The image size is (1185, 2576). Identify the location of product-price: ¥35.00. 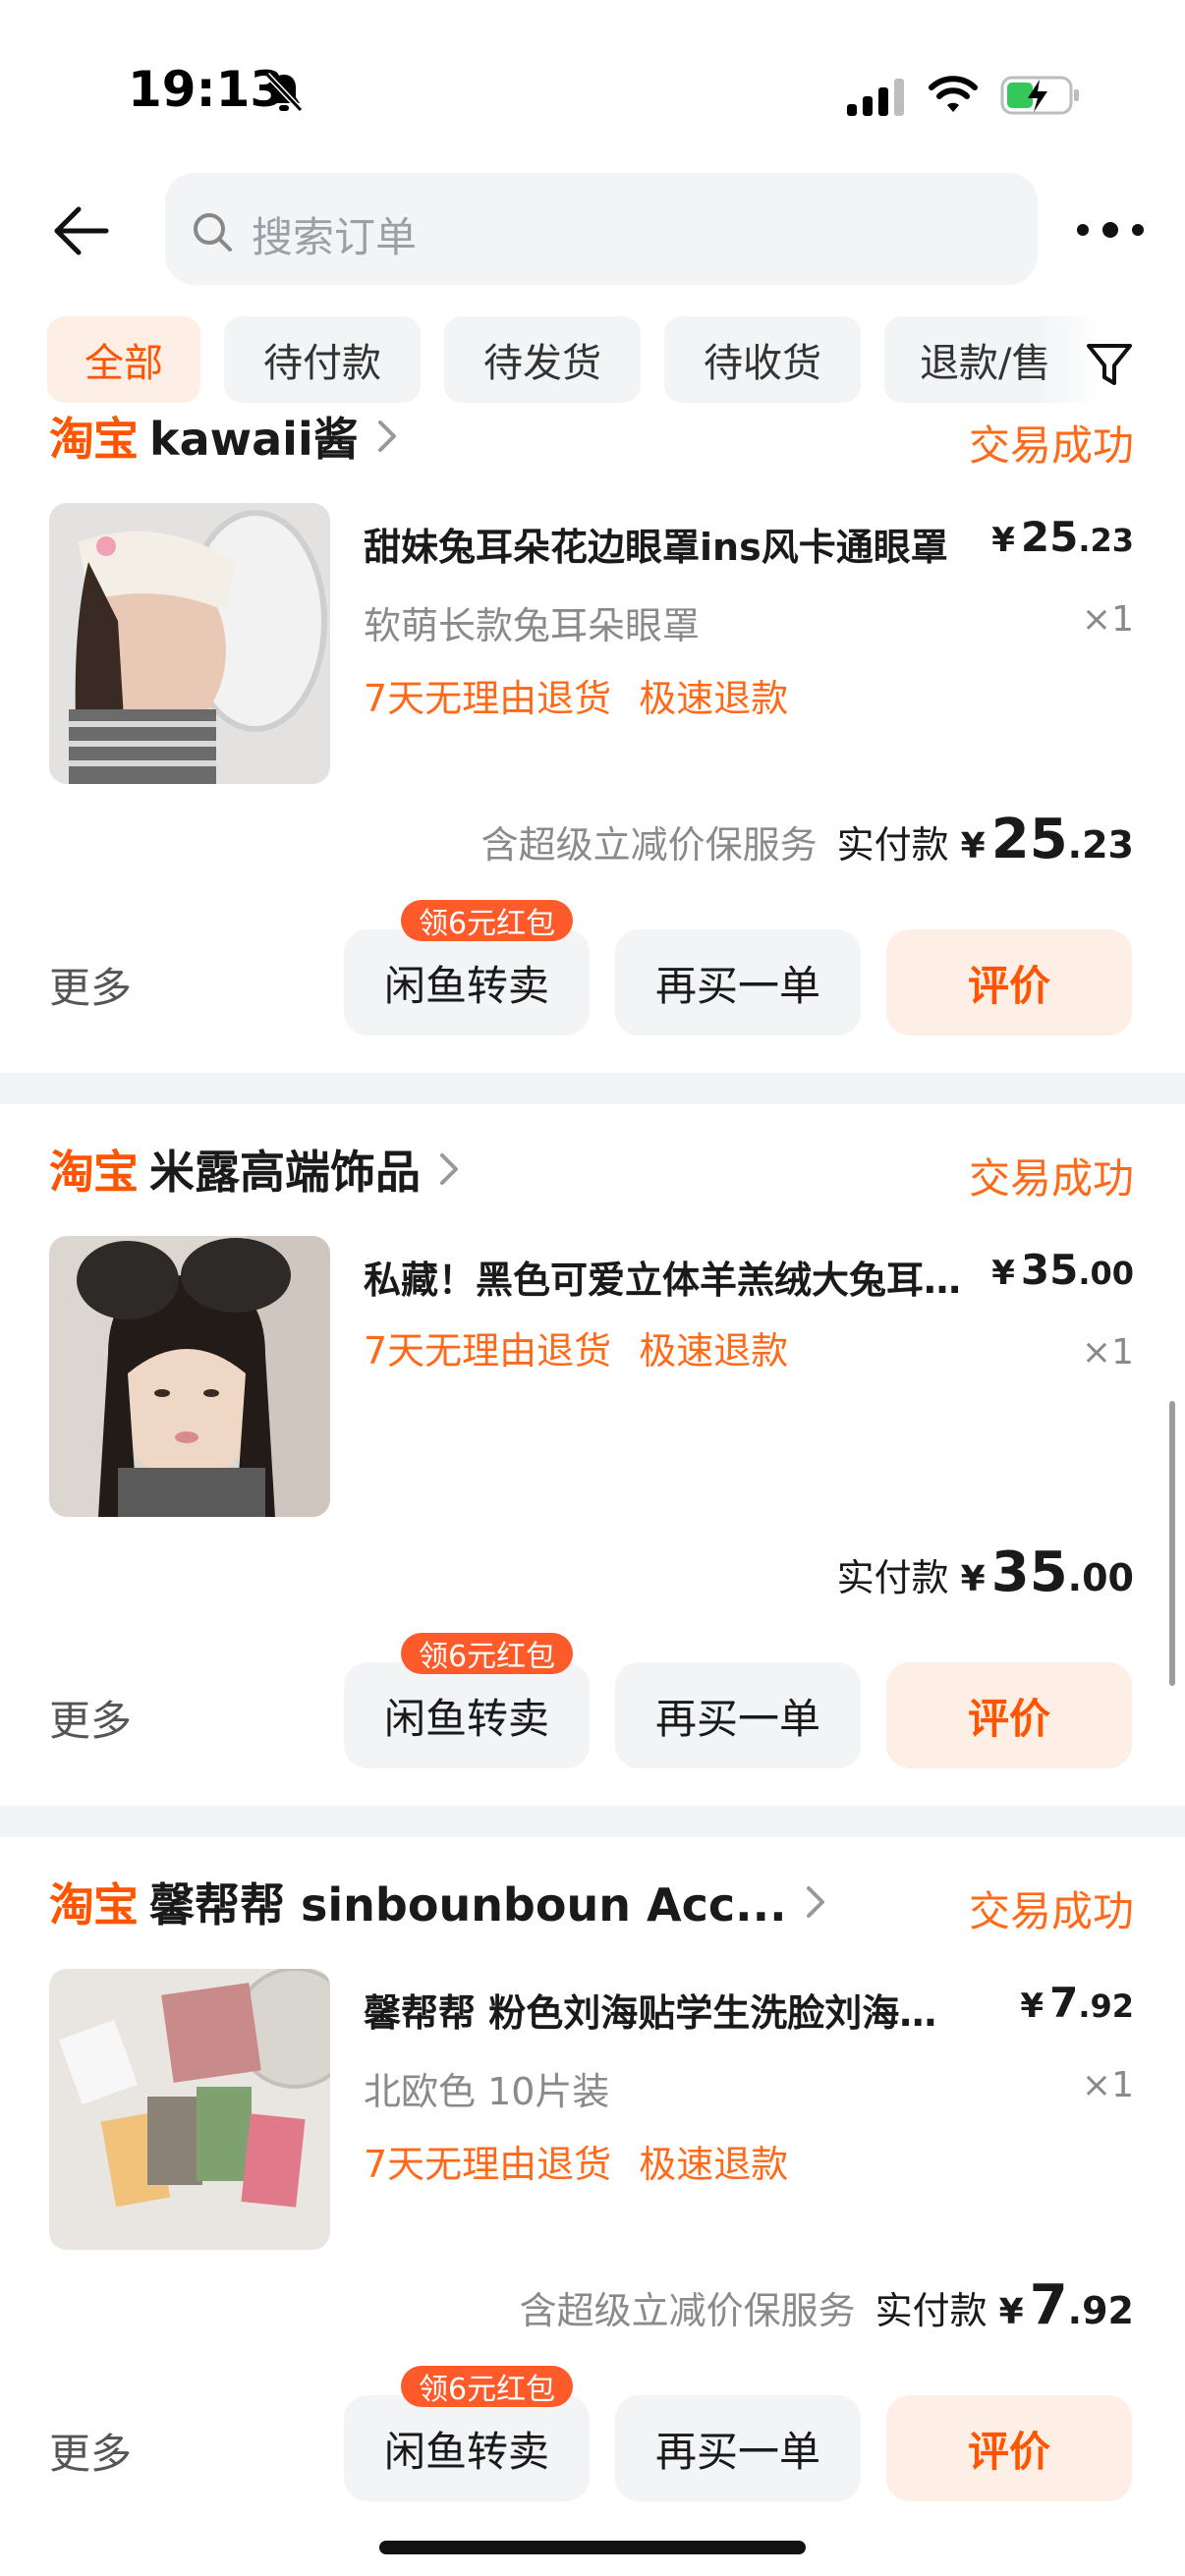
(1062, 1270).